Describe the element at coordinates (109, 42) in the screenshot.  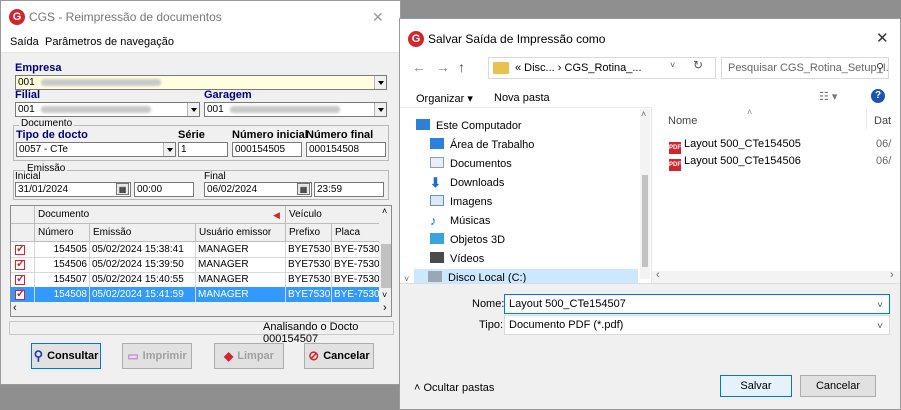
I see `menu-parametros-navegacao: Parâmetros de navegação` at that location.